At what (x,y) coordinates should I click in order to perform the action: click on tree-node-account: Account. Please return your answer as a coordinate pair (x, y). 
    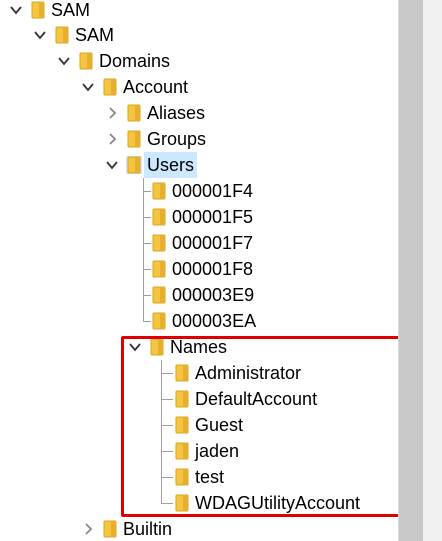
    Looking at the image, I should click on (135, 87).